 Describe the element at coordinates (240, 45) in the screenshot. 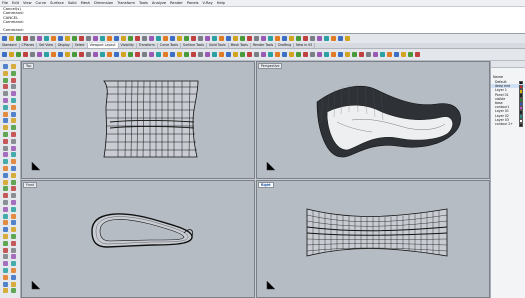

I see `toolbar-tab: Mesh Tools` at that location.